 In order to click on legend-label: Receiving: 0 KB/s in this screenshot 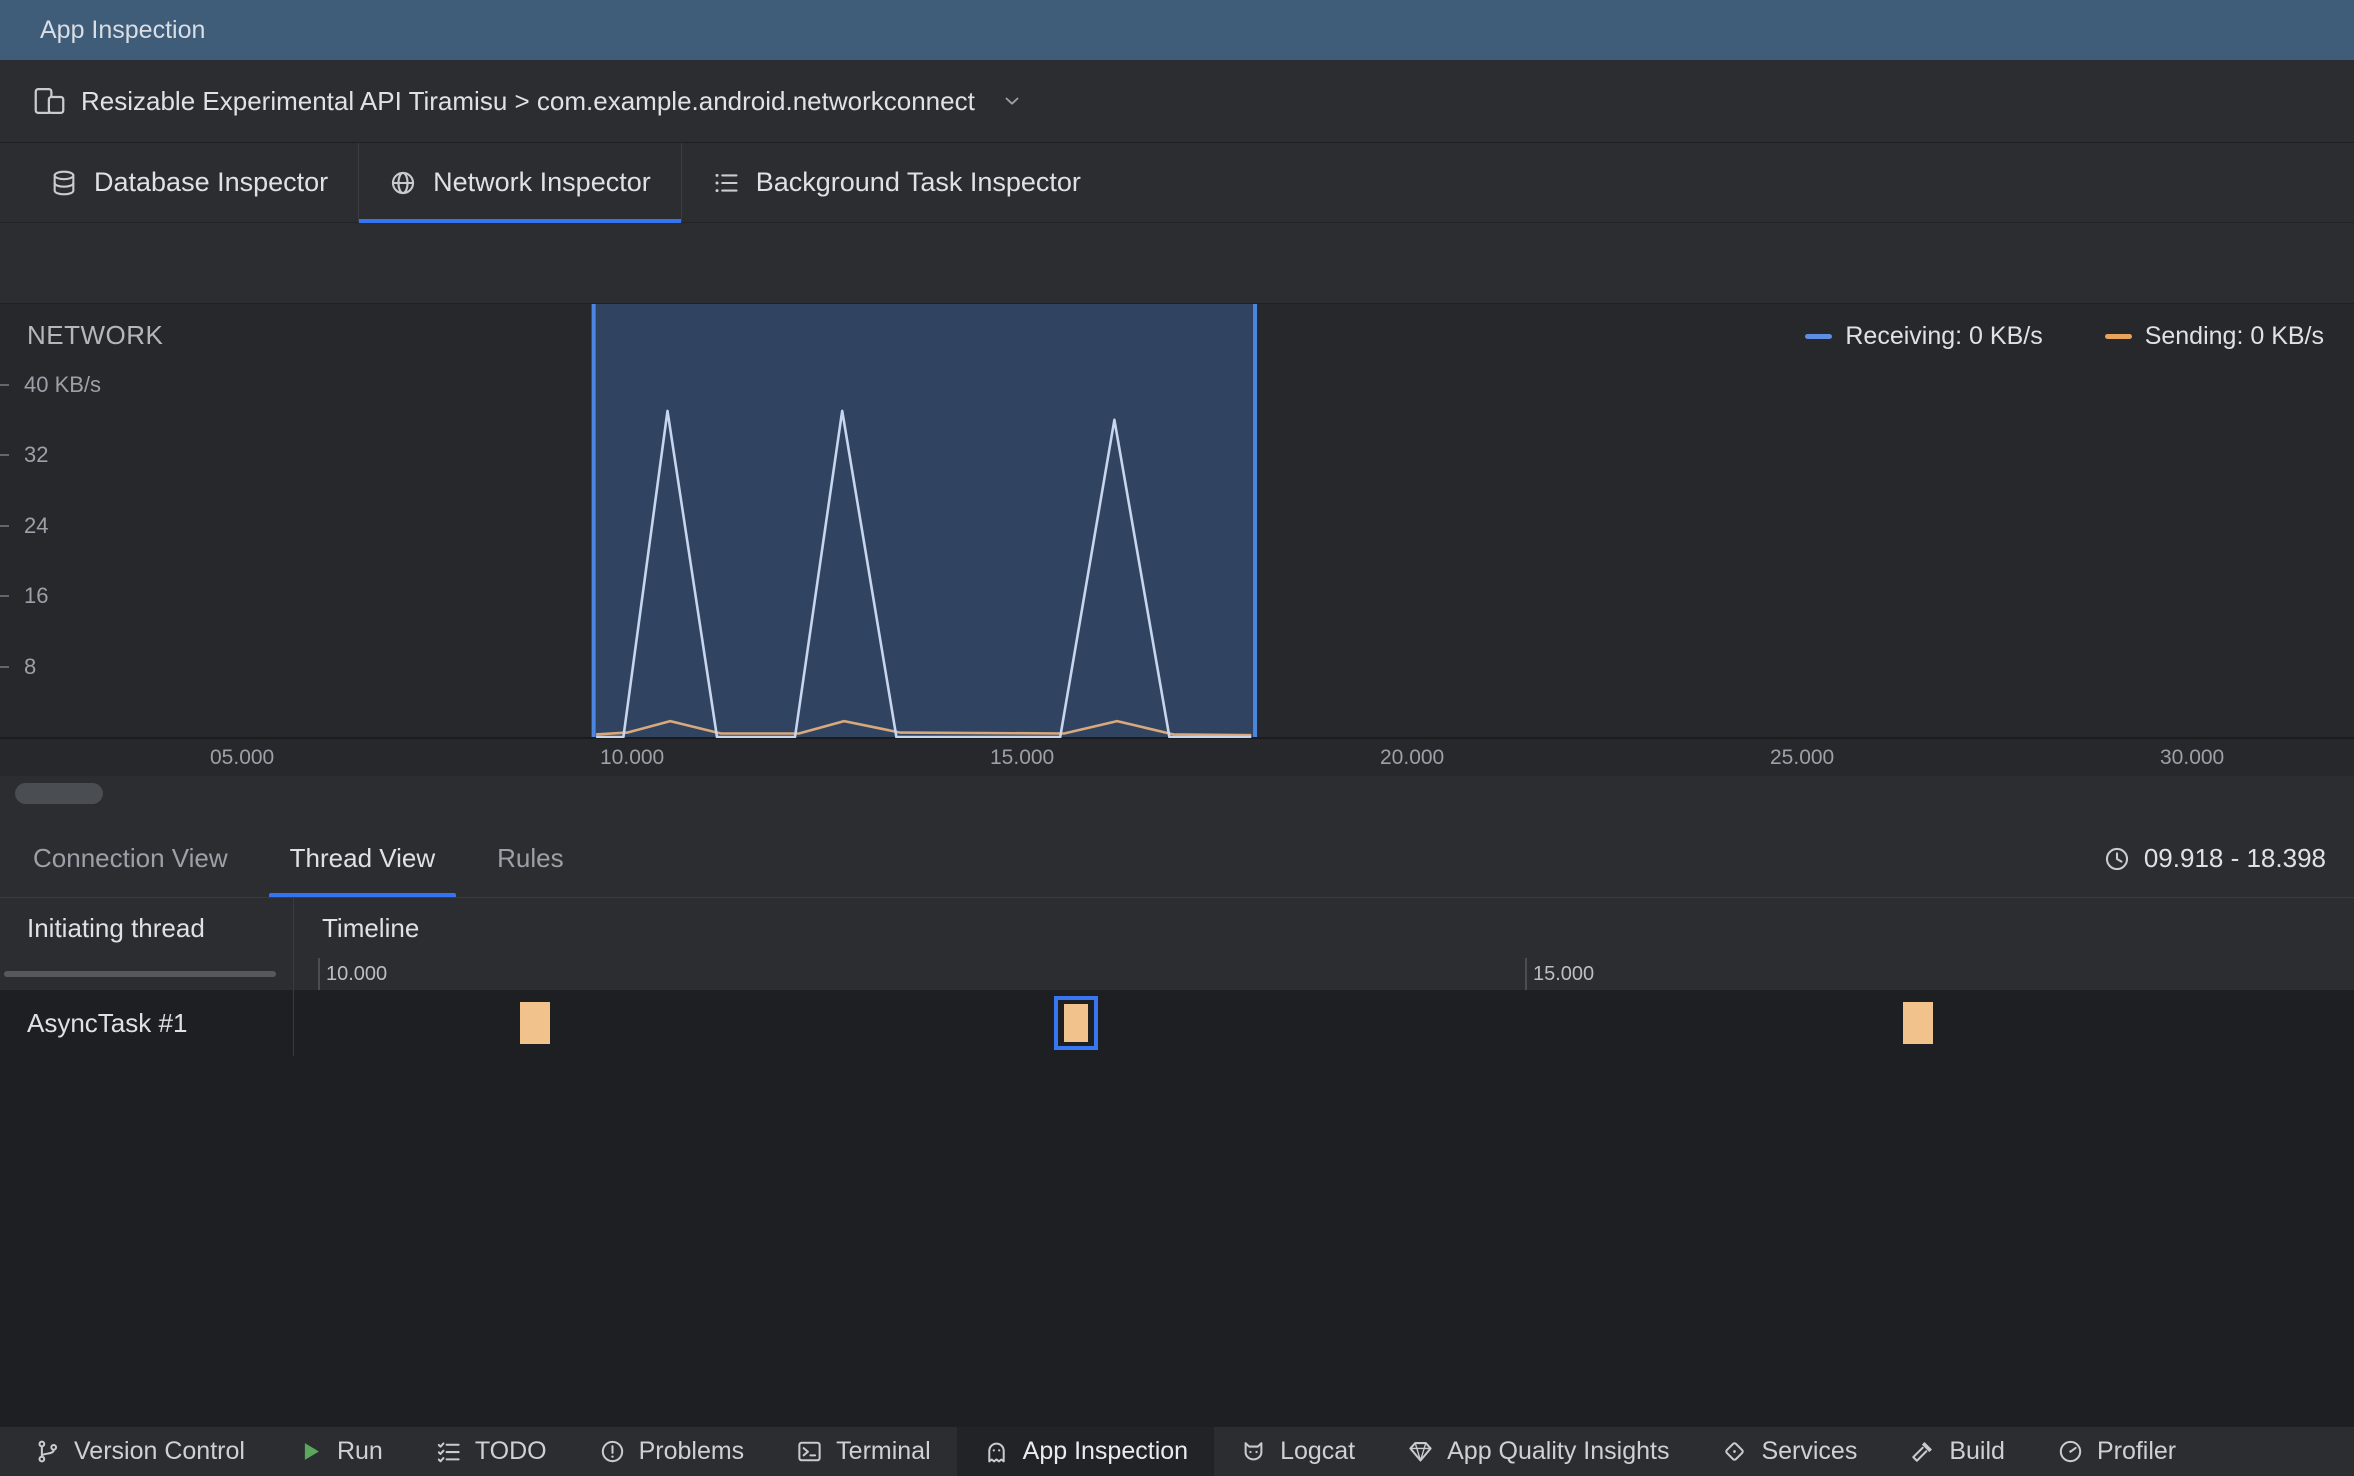, I will do `click(1944, 336)`.